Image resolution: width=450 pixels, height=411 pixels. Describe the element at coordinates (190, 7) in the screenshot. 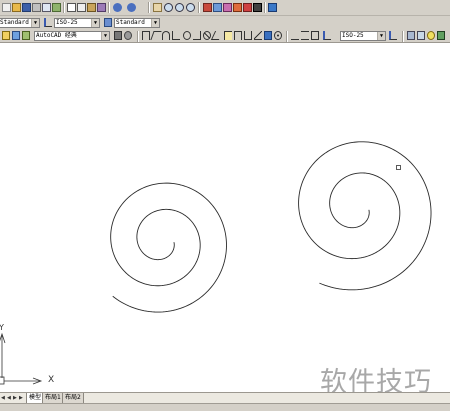

I see `zoom-previous-icon` at that location.